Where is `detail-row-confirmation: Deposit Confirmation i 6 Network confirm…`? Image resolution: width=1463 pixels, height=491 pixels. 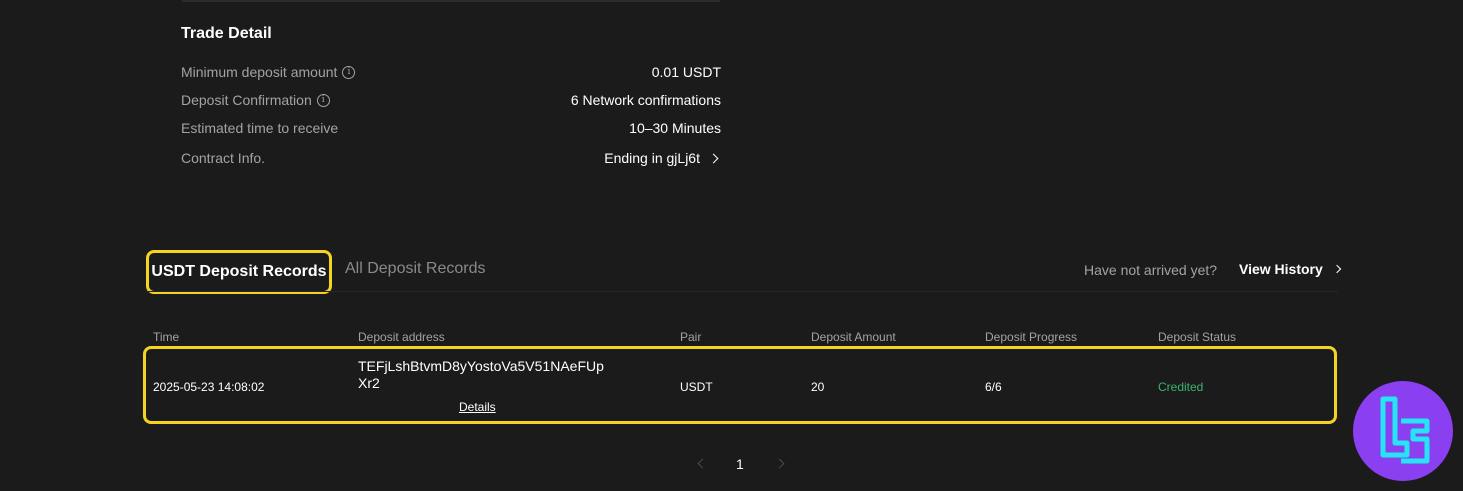 detail-row-confirmation: Deposit Confirmation i 6 Network confirm… is located at coordinates (451, 100).